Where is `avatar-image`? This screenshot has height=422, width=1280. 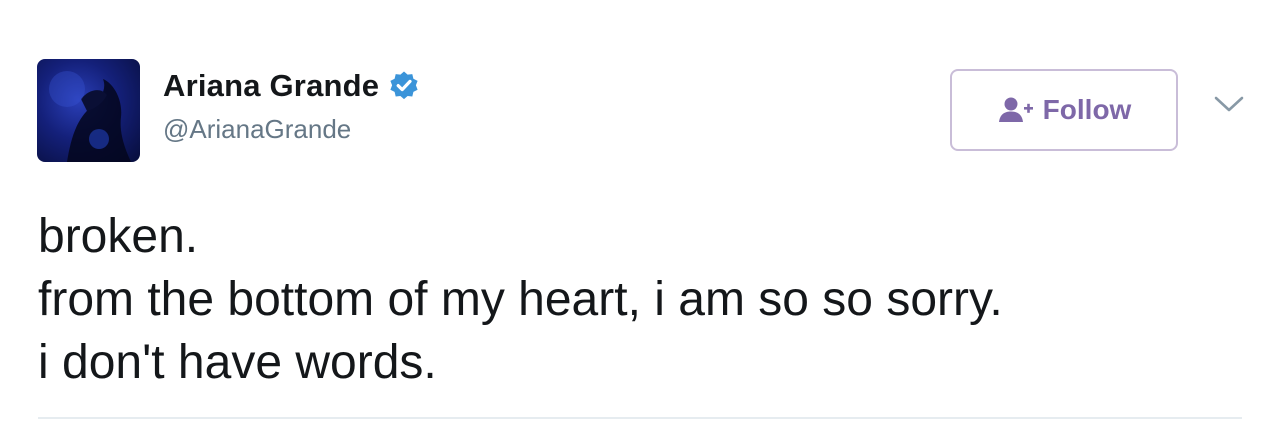 avatar-image is located at coordinates (90, 116).